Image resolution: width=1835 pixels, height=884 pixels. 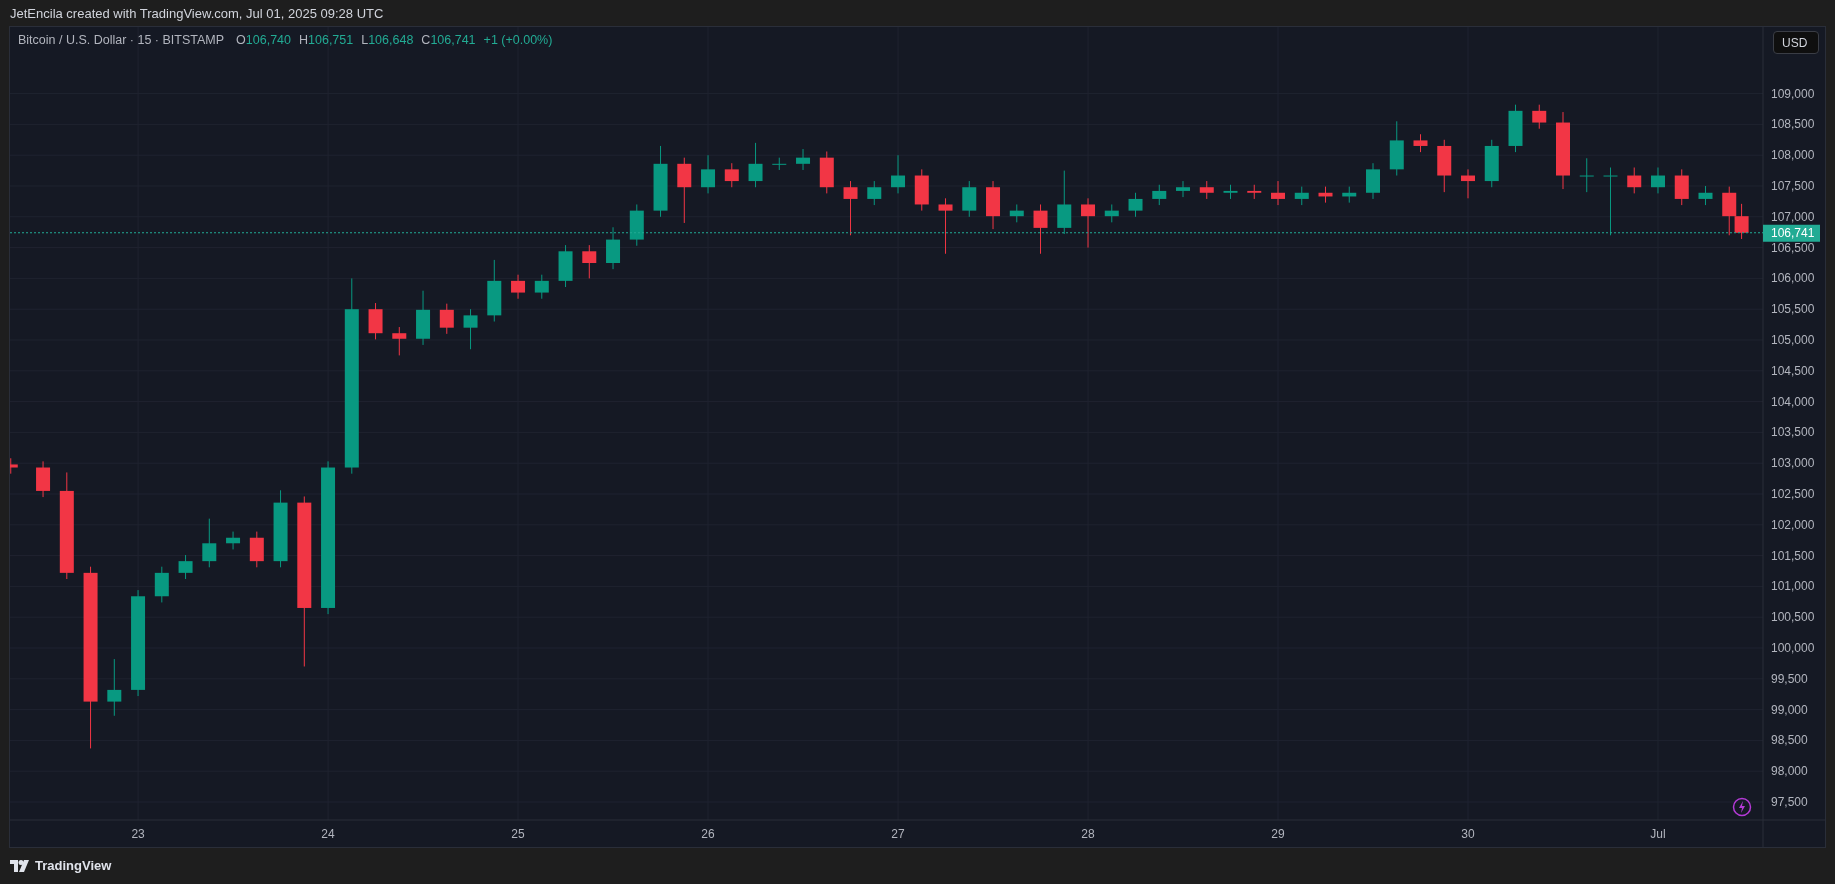 I want to click on last-price-tag: 106,741, so click(x=1791, y=233).